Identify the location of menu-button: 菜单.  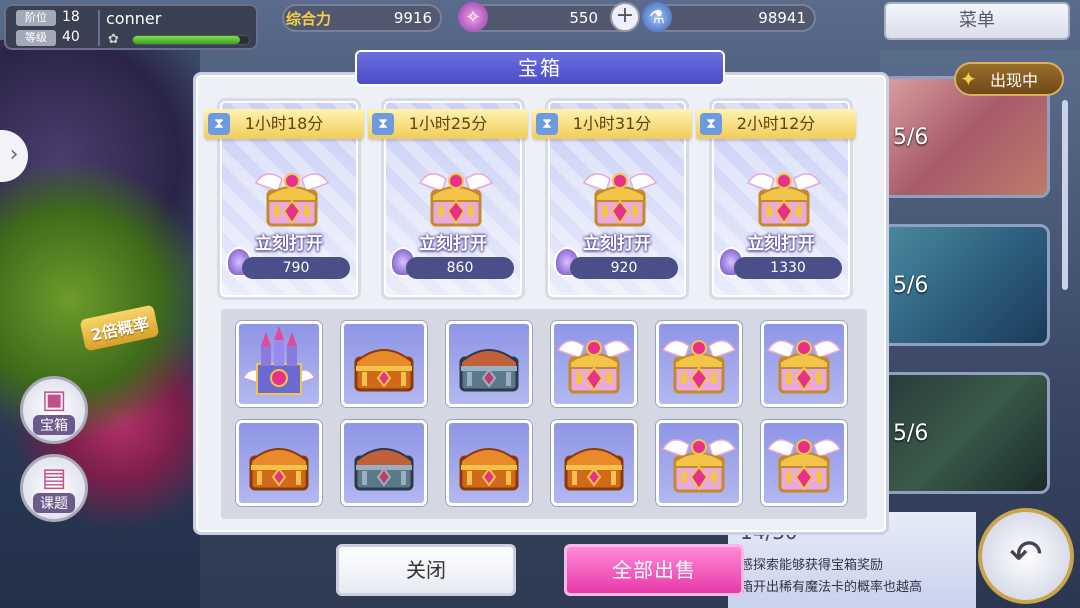
(977, 21).